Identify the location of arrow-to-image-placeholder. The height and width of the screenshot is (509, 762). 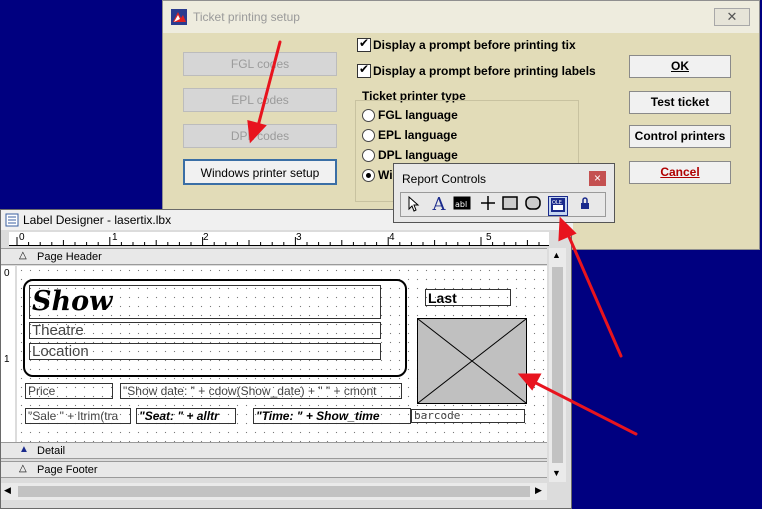
(577, 404).